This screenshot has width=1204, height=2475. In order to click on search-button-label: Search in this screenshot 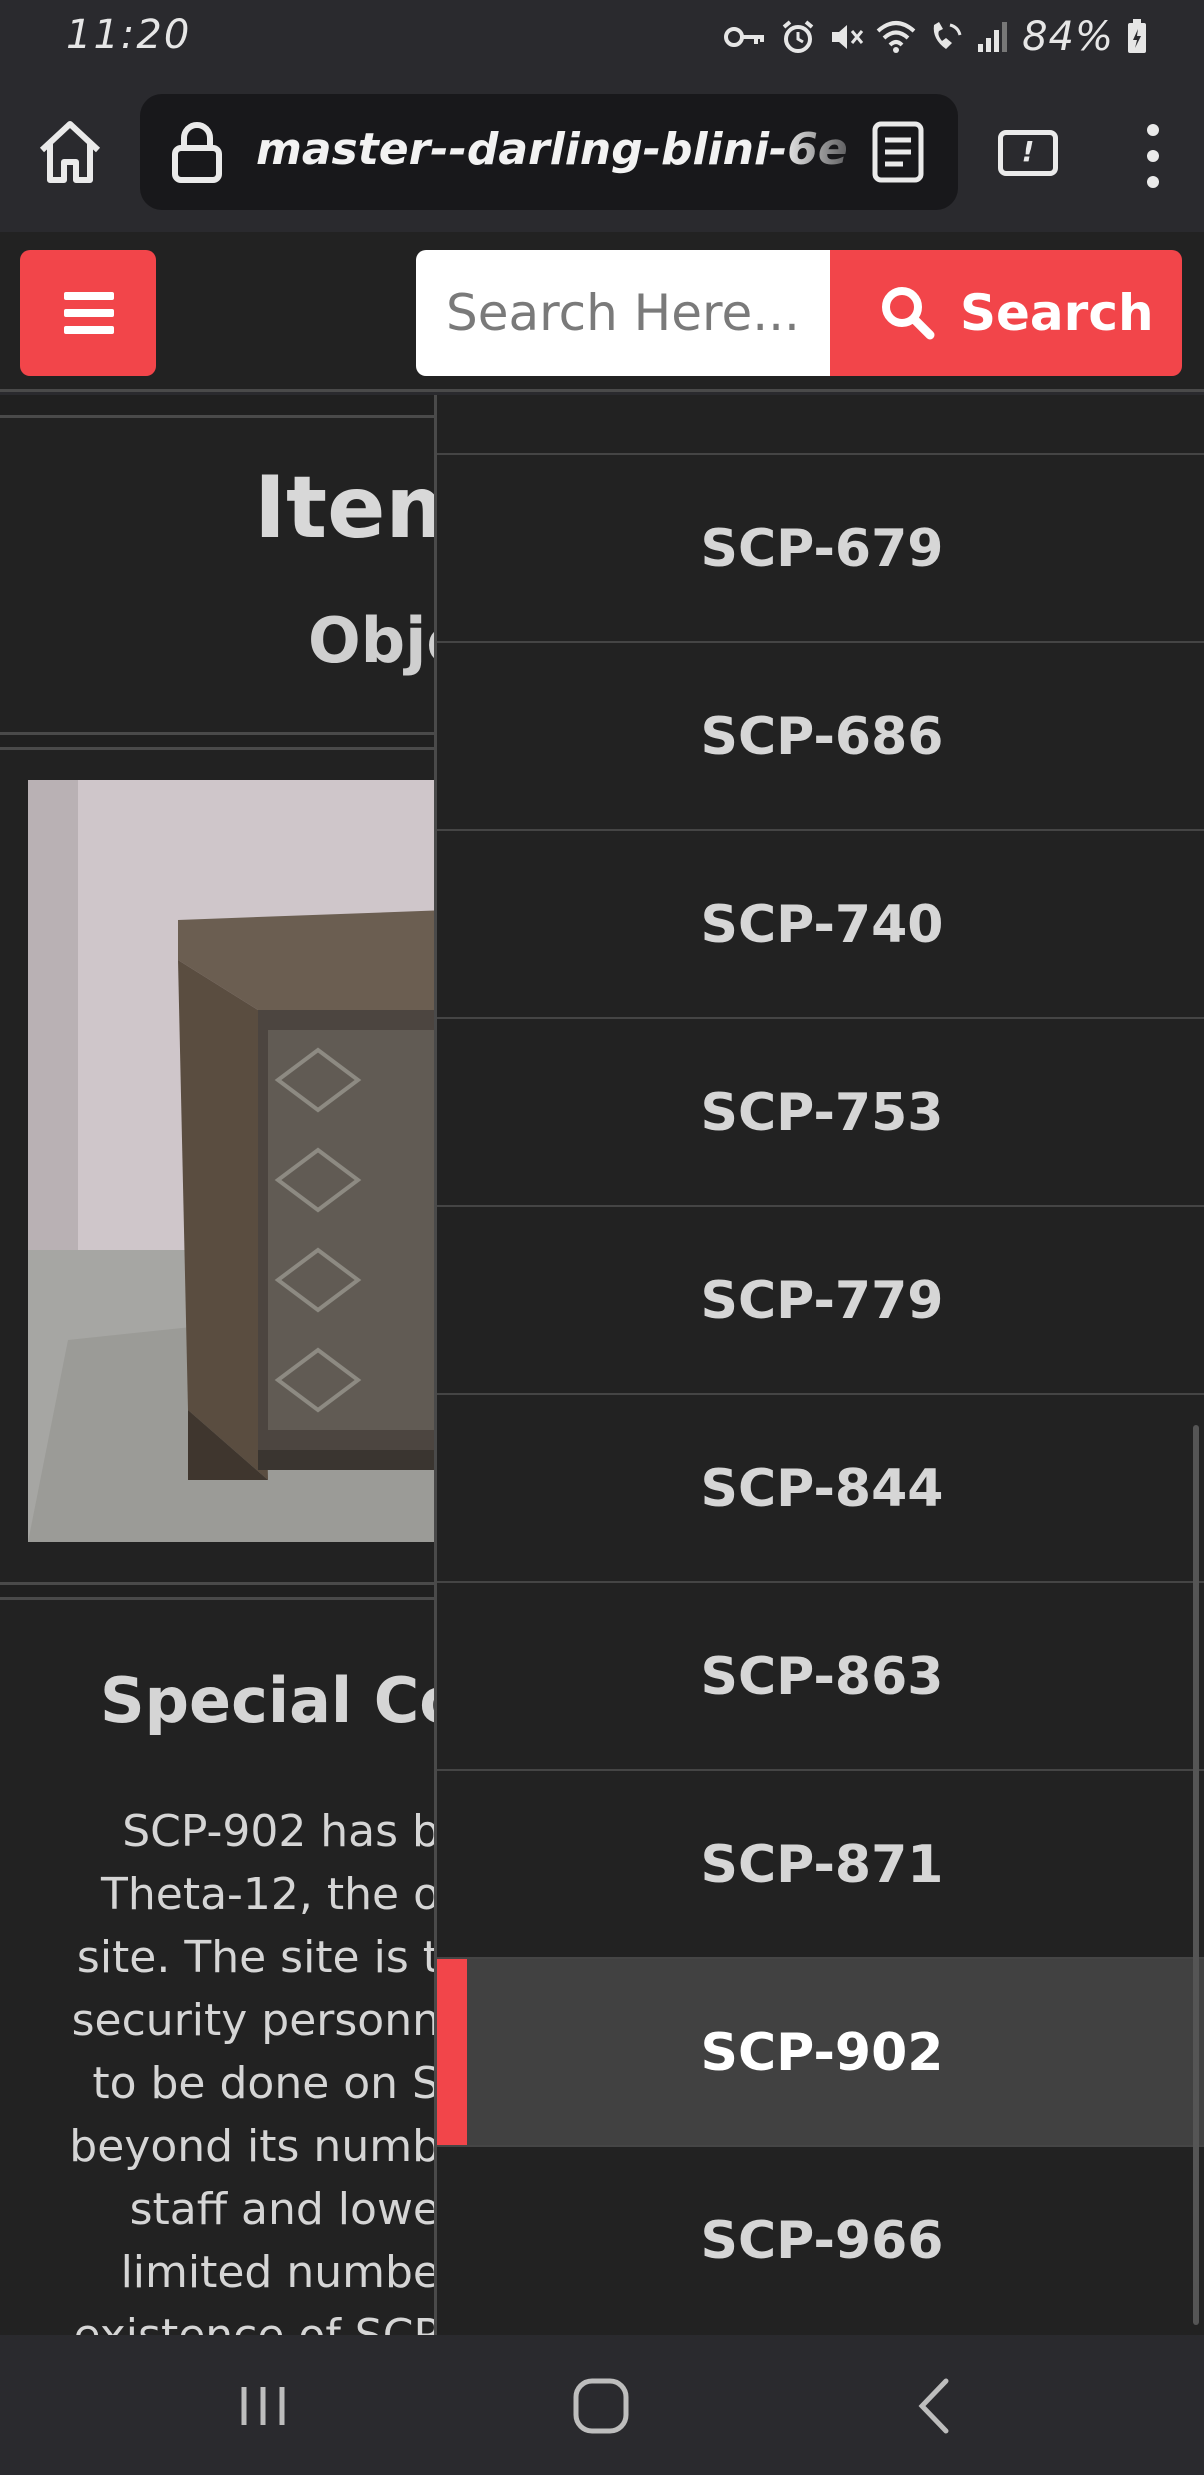, I will do `click(1057, 313)`.